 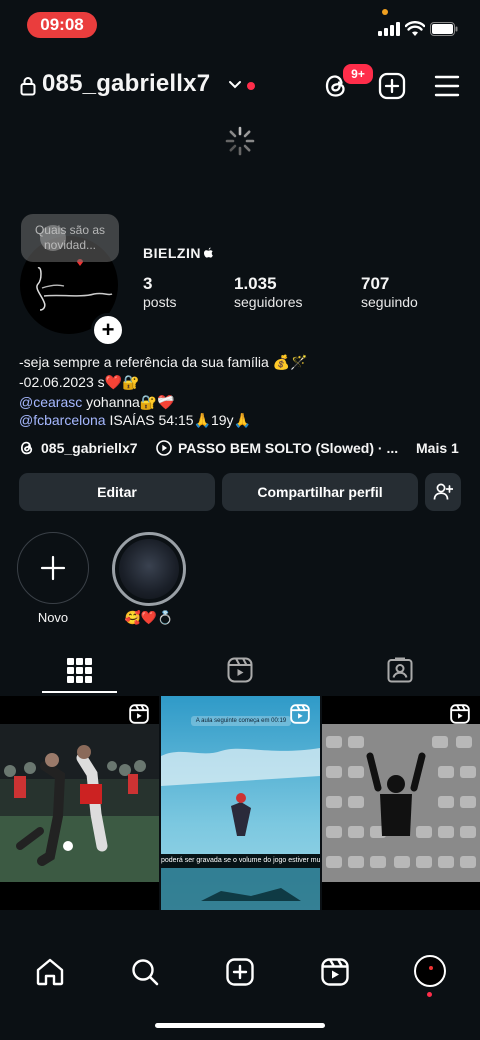 I want to click on profile-notification-dot, so click(x=429, y=994).